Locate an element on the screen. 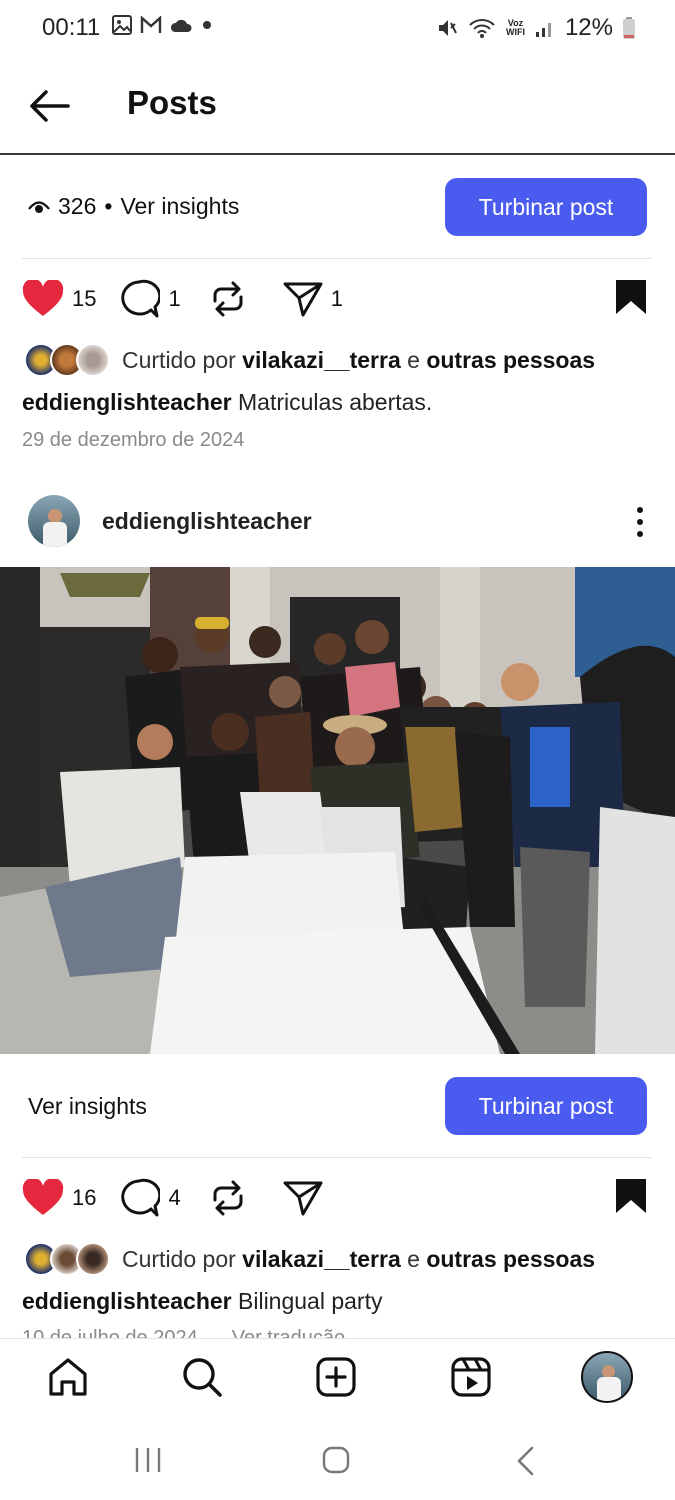 The image size is (675, 1500). battery-icon is located at coordinates (629, 28).